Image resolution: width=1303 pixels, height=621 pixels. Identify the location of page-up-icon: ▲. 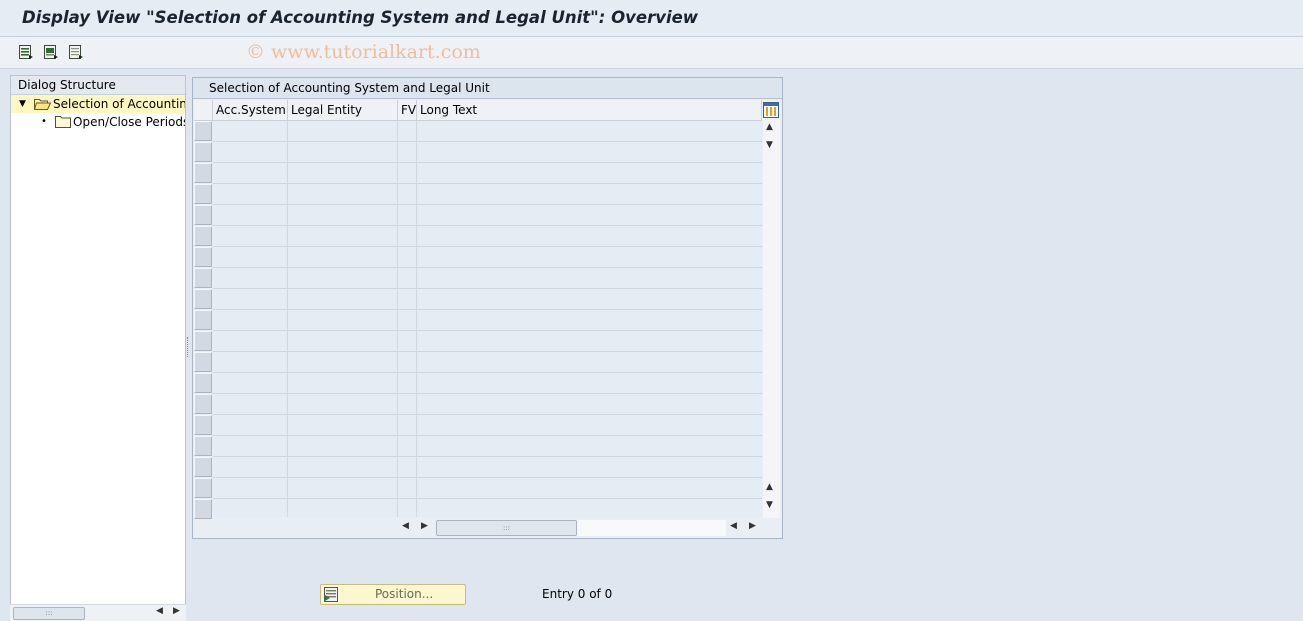
(769, 487).